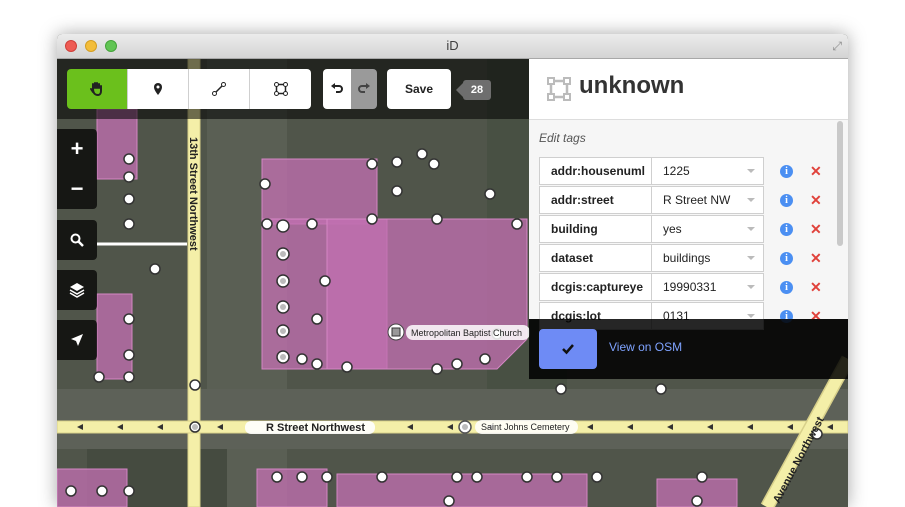  I want to click on edit-tags-label: Edit tags, so click(562, 138).